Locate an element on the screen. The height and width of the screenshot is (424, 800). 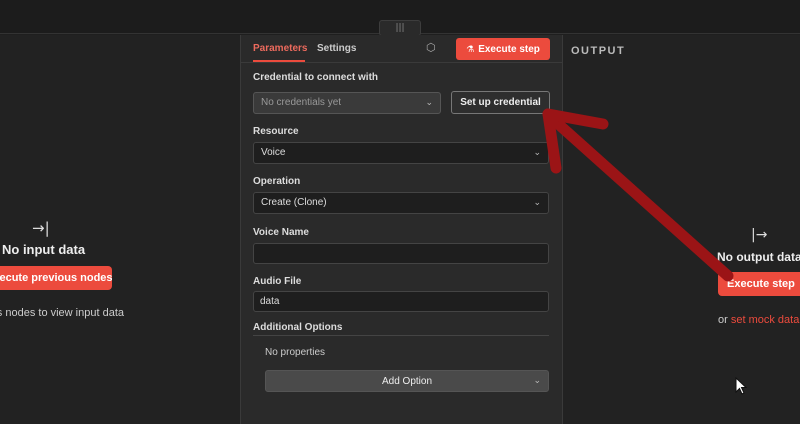
mock-data-line: or set mock data is located at coordinates (758, 320).